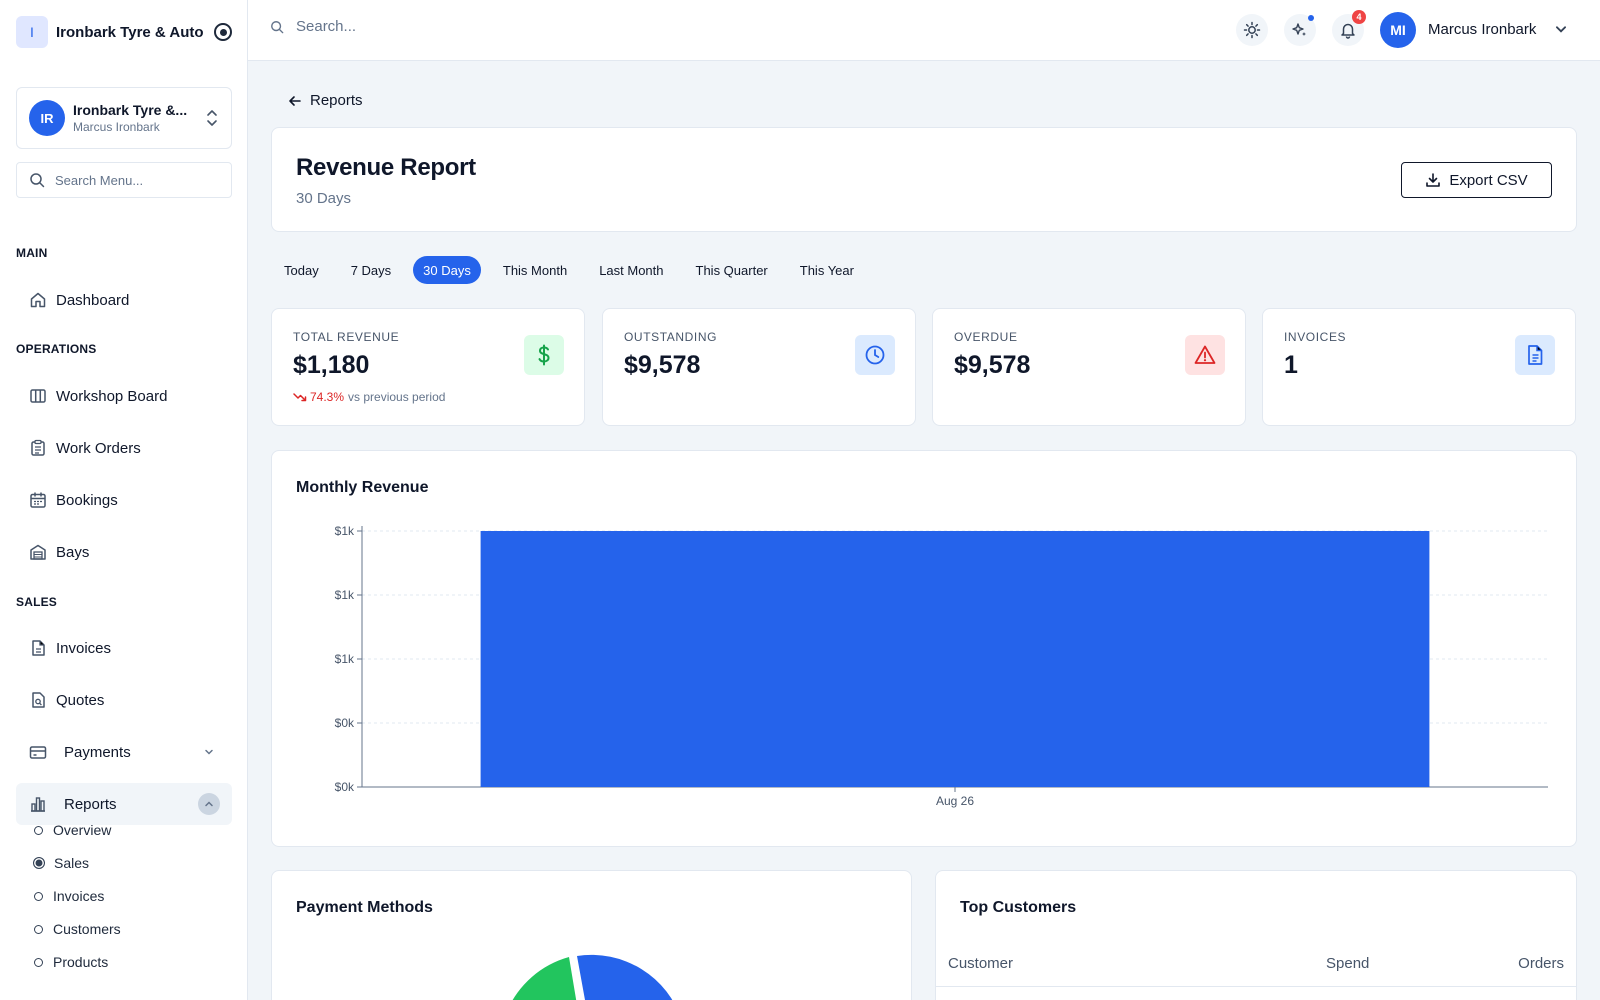 Image resolution: width=1600 pixels, height=1000 pixels. Describe the element at coordinates (827, 270) in the screenshot. I see `range-tab-this-year: This Year` at that location.